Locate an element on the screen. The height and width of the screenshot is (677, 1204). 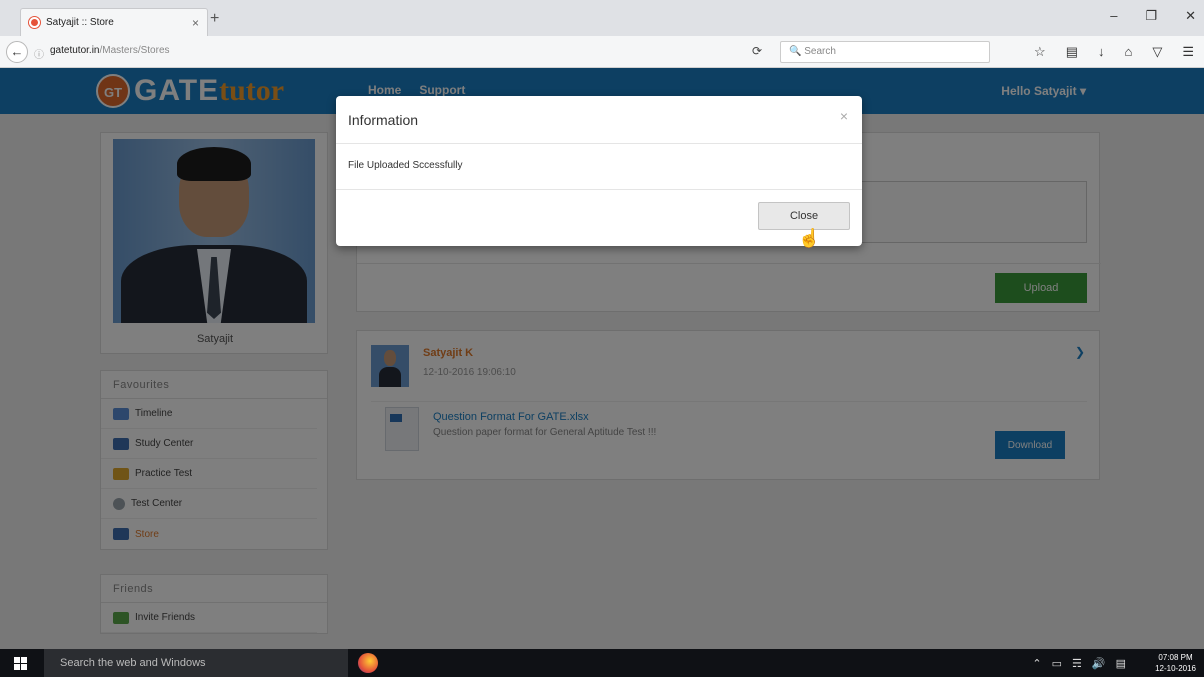
site-info-icon: ⓘ is located at coordinates (39, 53).